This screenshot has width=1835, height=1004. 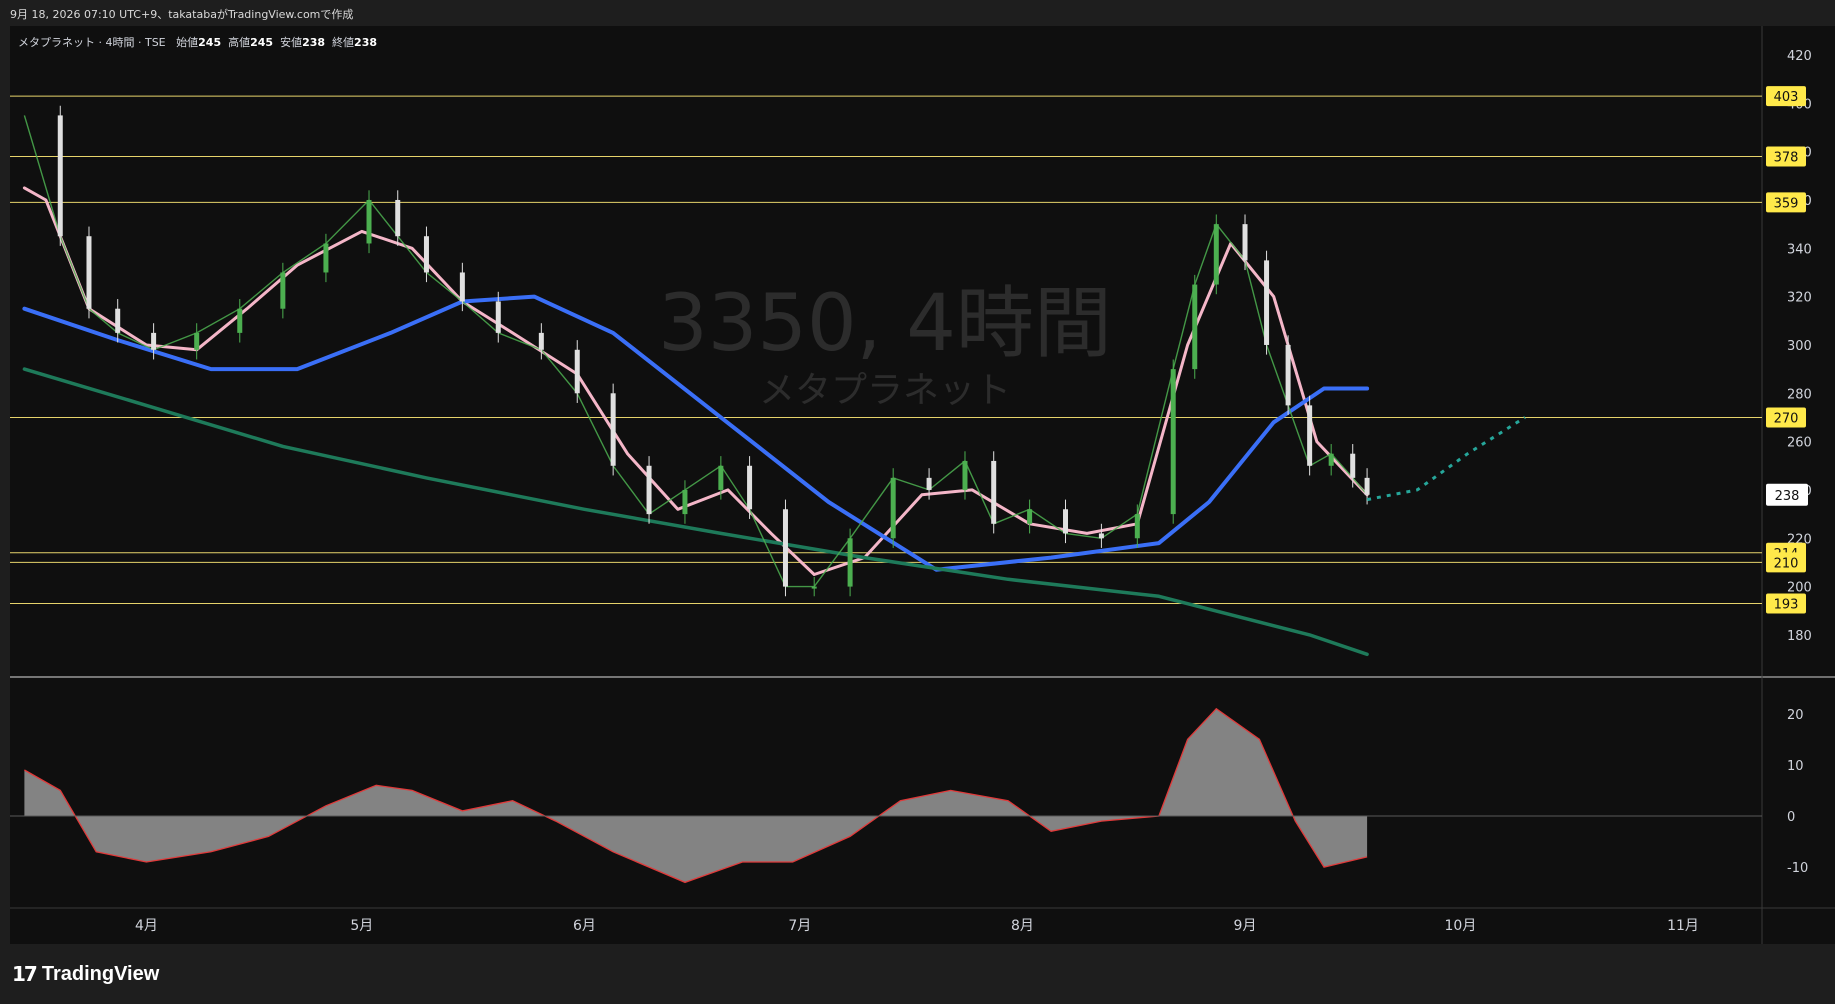 I want to click on price-tick-label: 300, so click(x=1799, y=346).